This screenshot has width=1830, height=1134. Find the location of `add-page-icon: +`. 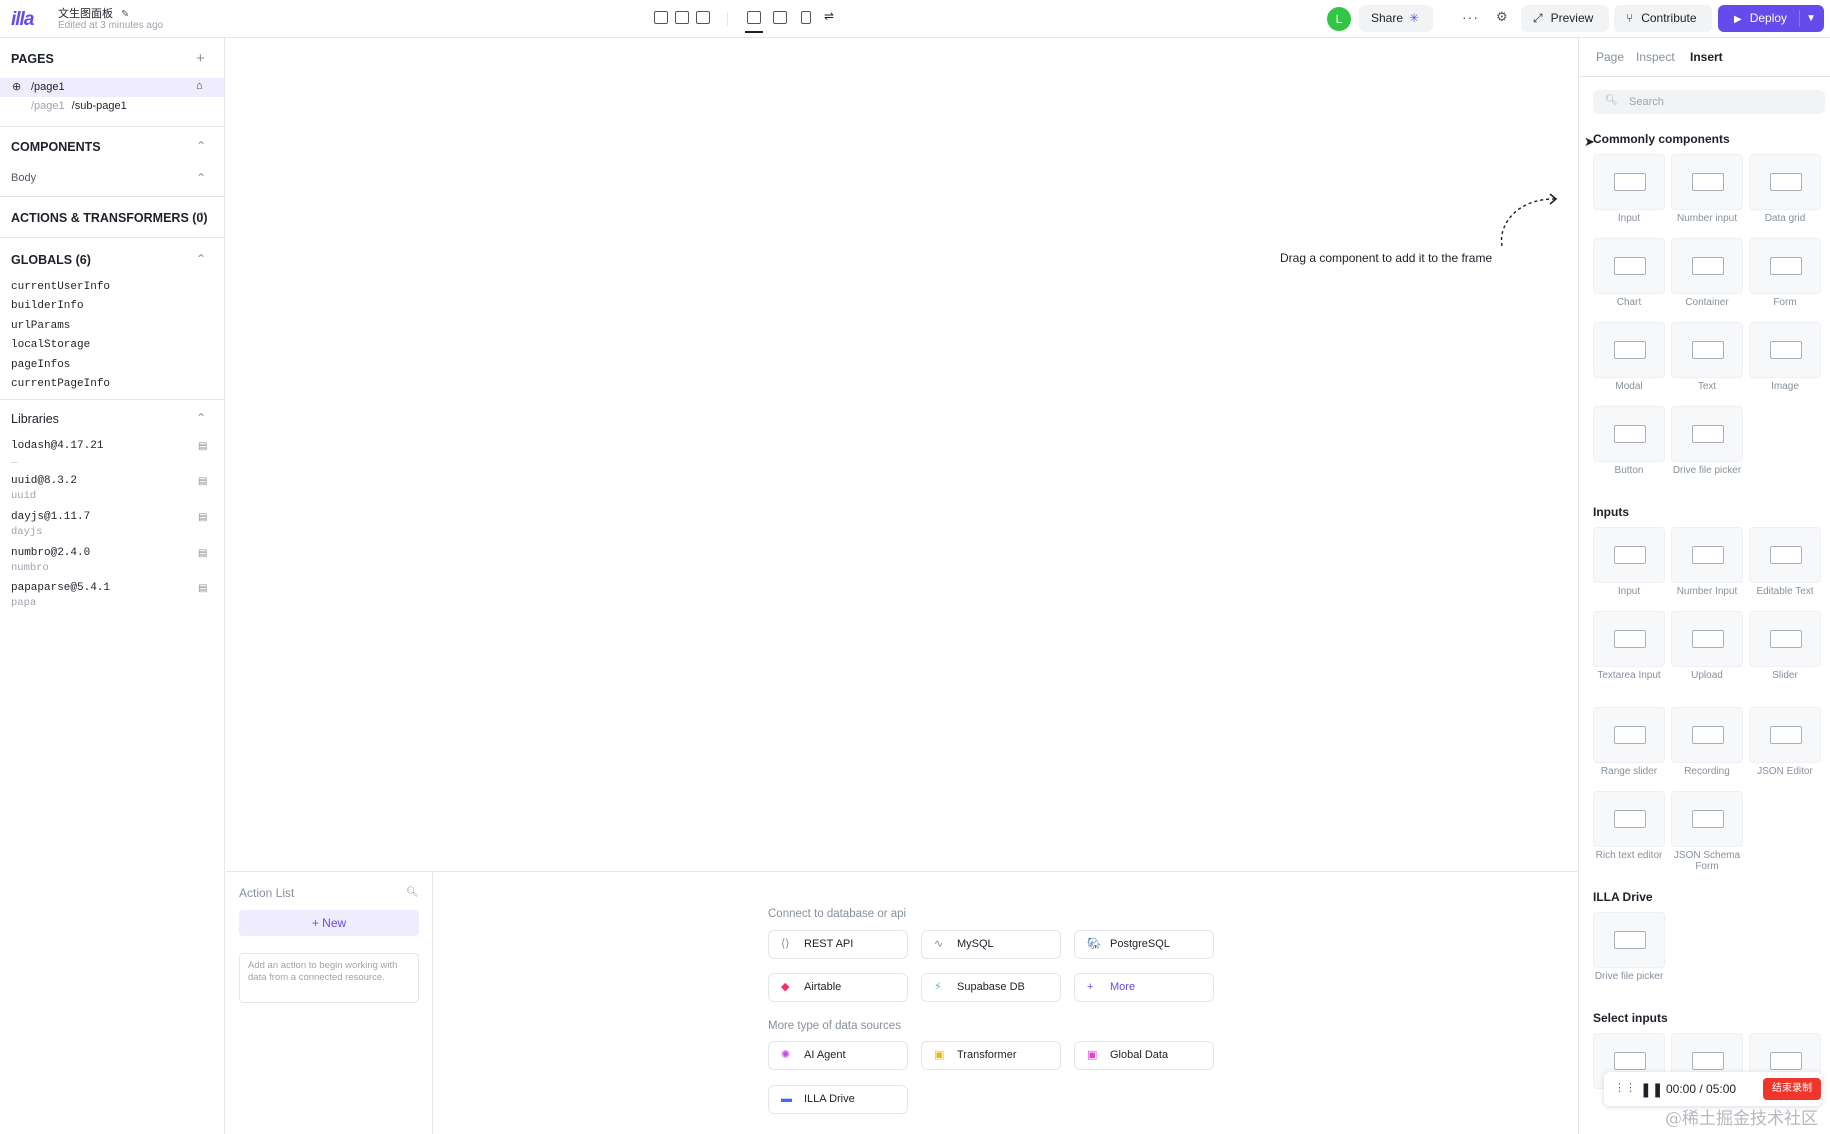

add-page-icon: + is located at coordinates (200, 58).